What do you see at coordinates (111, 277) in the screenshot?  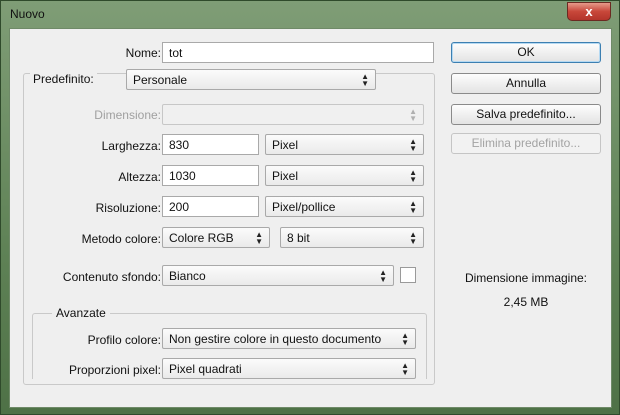 I see `contenuto-sfondo-label: Contenuto sfondo:` at bounding box center [111, 277].